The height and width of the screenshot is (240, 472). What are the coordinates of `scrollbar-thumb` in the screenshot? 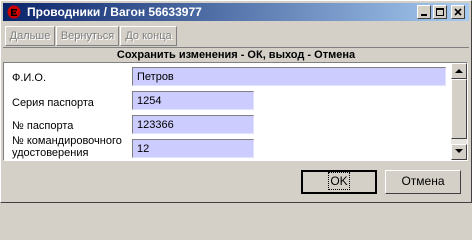 It's located at (459, 109).